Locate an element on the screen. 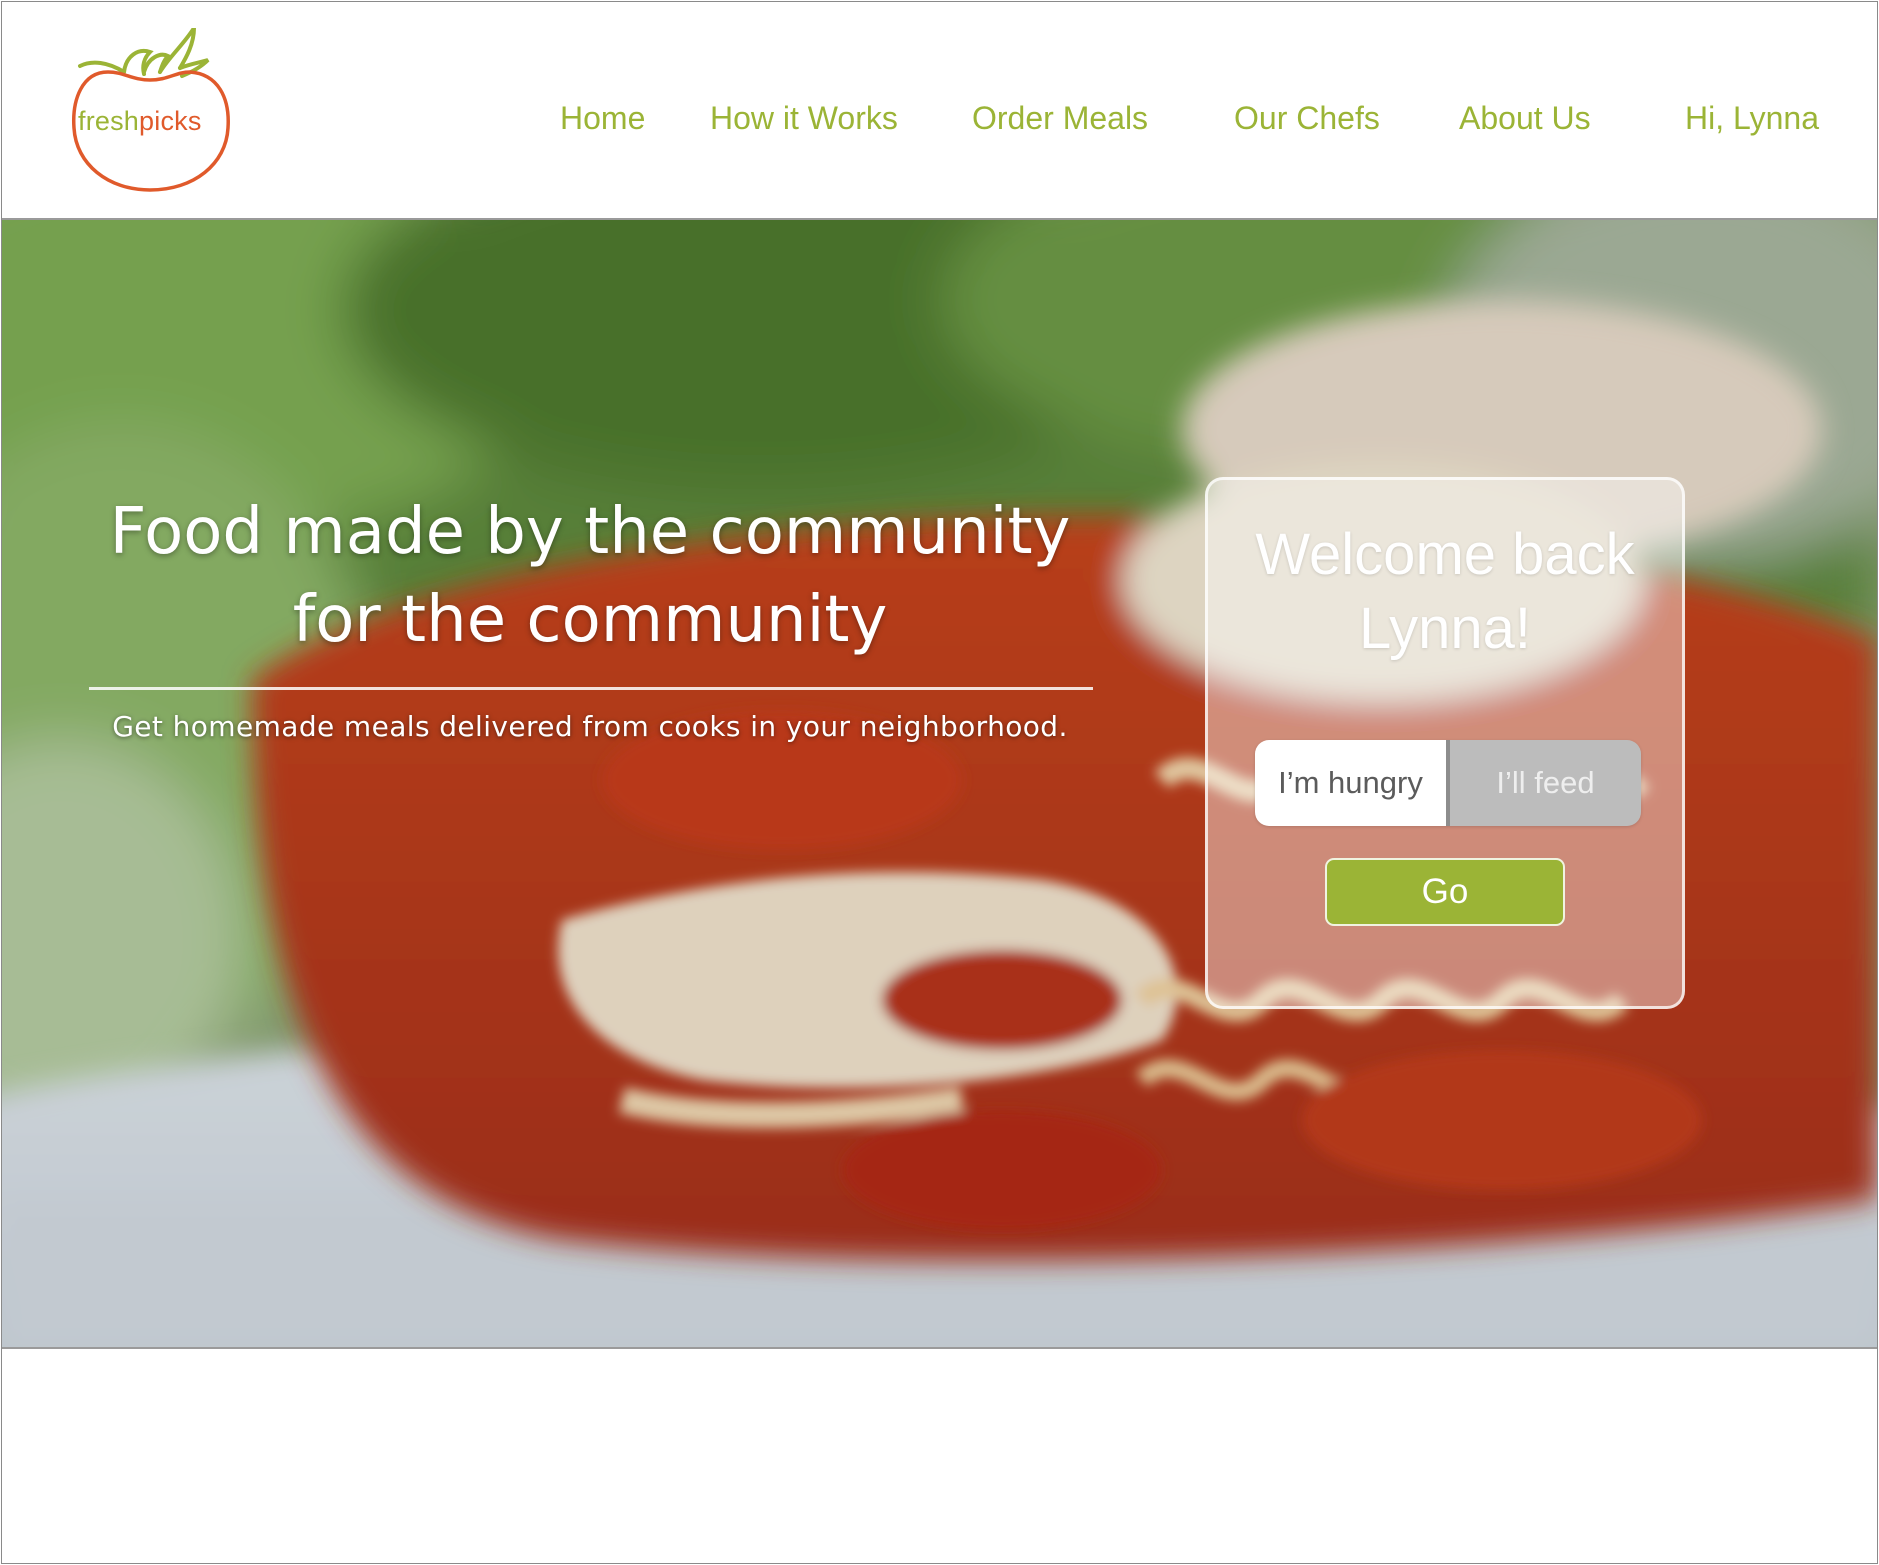  hero-headline-line-2: for the community is located at coordinates (590, 620).